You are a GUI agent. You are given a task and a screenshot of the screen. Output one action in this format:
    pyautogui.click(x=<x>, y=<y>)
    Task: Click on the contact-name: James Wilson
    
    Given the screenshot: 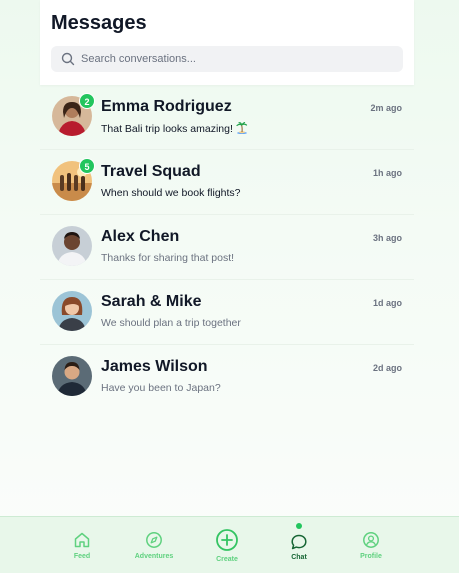 What is the action you would take?
    pyautogui.click(x=154, y=366)
    